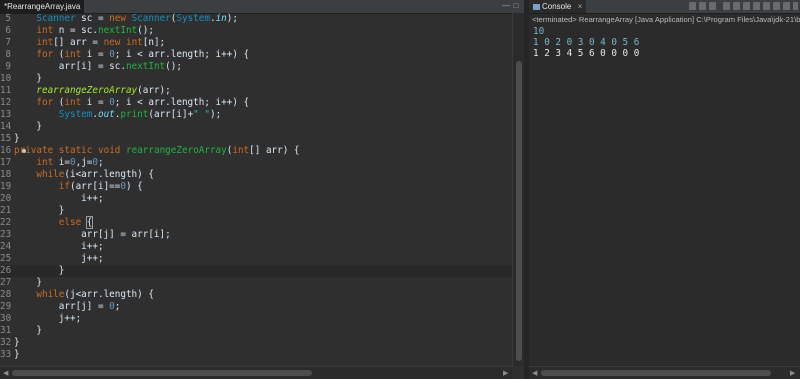 This screenshot has height=379, width=800. I want to click on code-line: 21 }, so click(256, 211).